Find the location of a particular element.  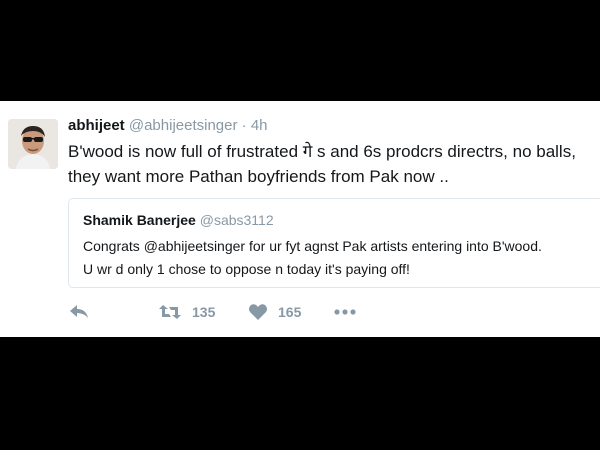

reply-button is located at coordinates (79, 312).